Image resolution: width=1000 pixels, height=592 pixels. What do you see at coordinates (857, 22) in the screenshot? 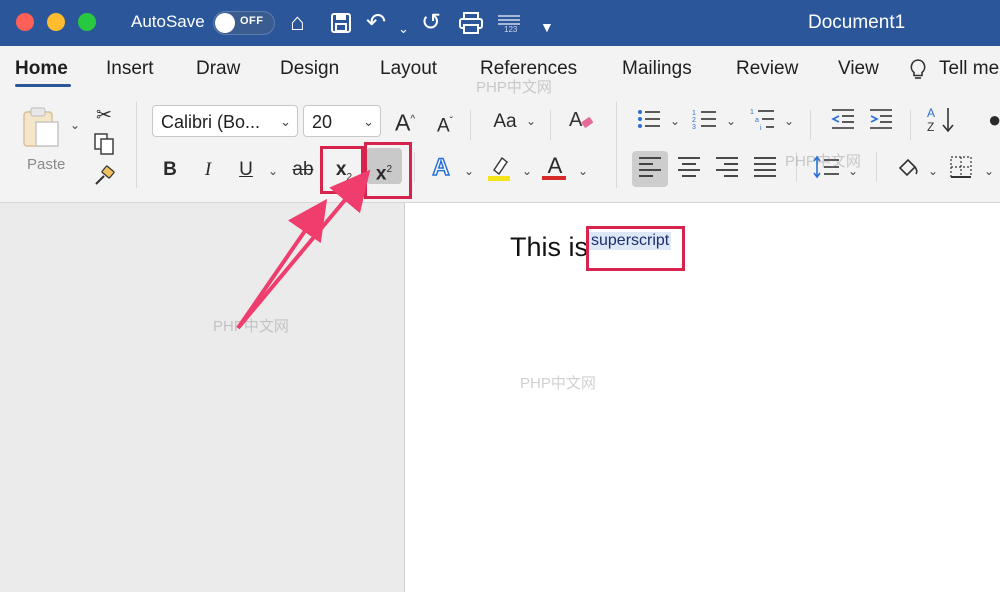
I see `document-title: Document1` at bounding box center [857, 22].